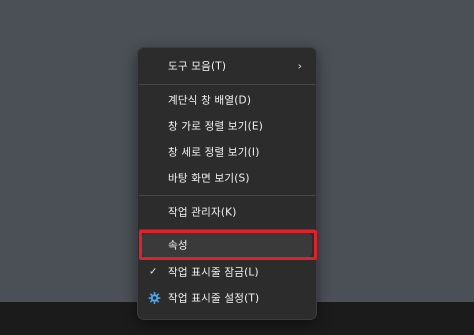  What do you see at coordinates (209, 178) in the screenshot?
I see `menu-item-label: 바탕 화면 보기(S)` at bounding box center [209, 178].